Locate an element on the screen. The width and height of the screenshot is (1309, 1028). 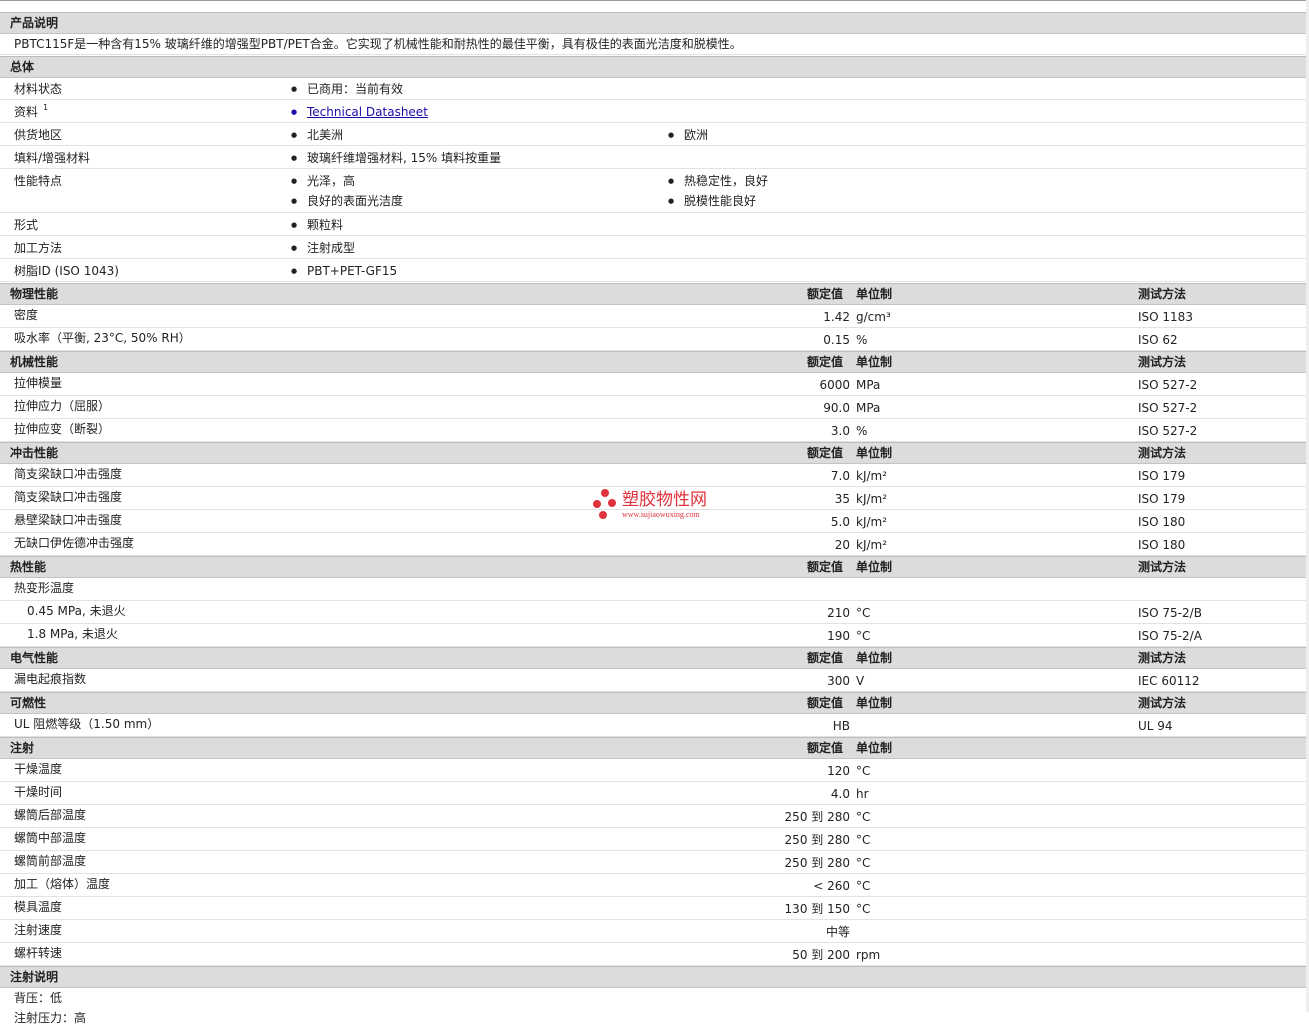
property-label: 0.45 MPa, 未退火 is located at coordinates (76, 611).